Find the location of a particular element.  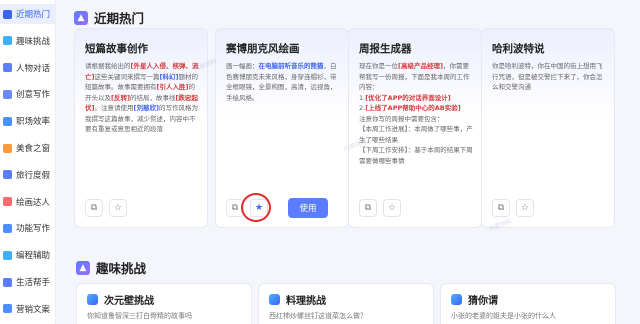

use-button: 使用 is located at coordinates (308, 208).